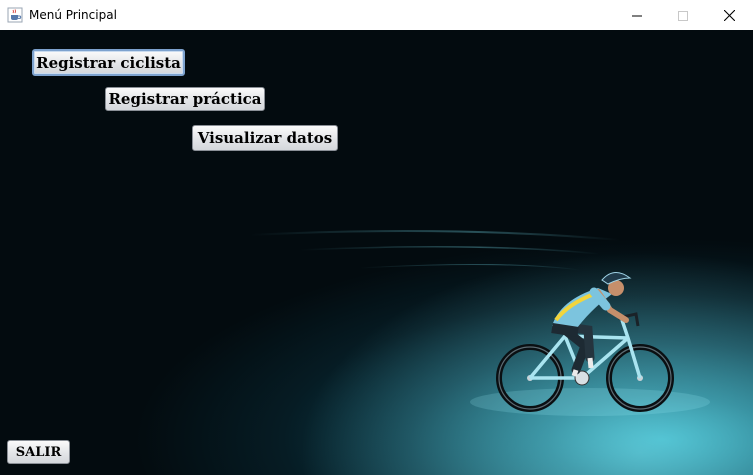 The width and height of the screenshot is (753, 475). I want to click on close-button, so click(729, 15).